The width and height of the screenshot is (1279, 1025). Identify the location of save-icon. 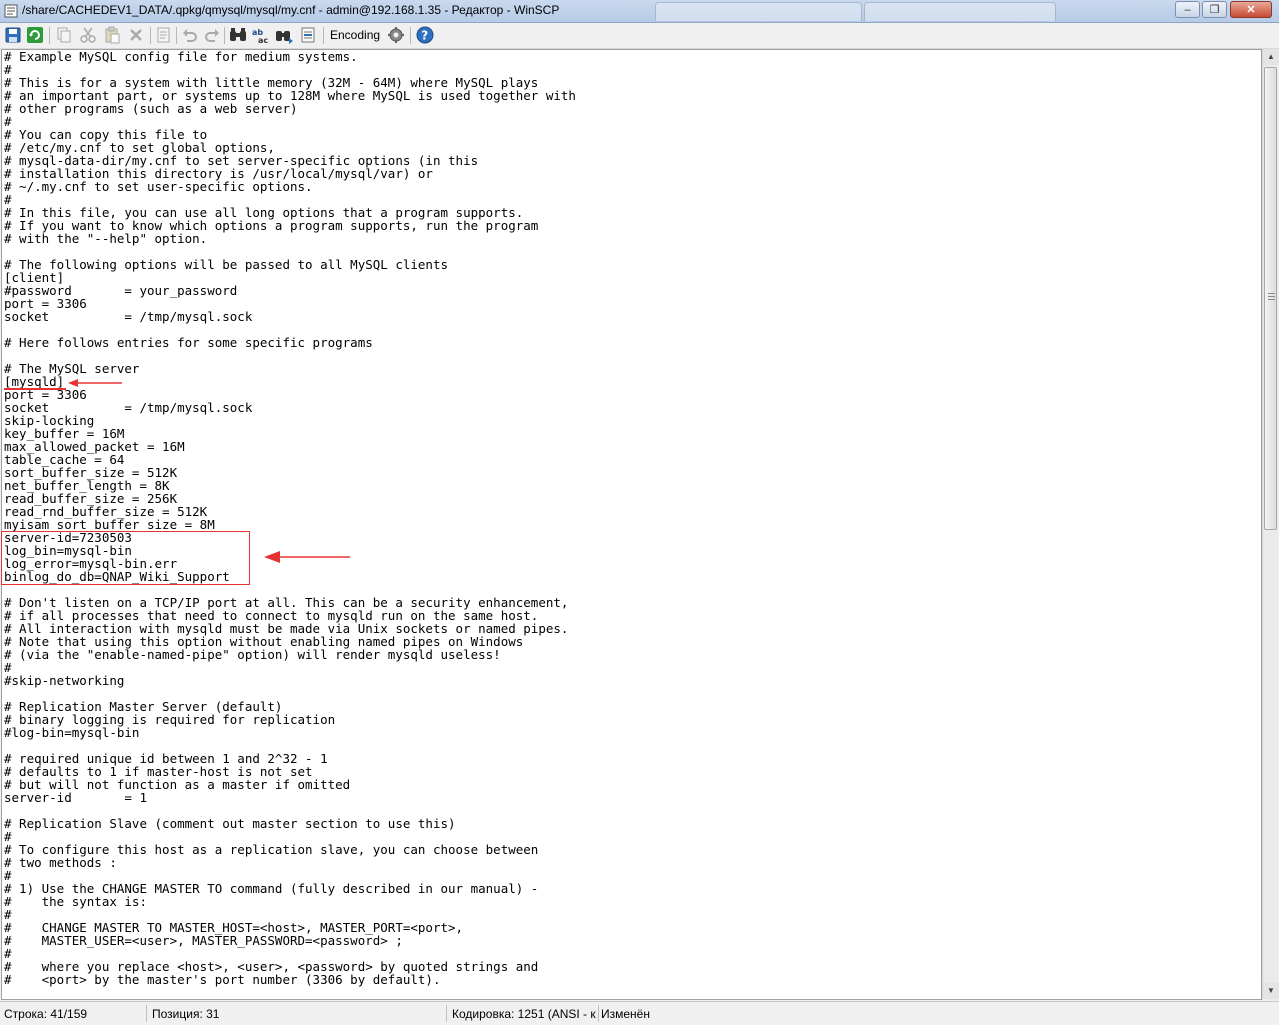
(13, 35).